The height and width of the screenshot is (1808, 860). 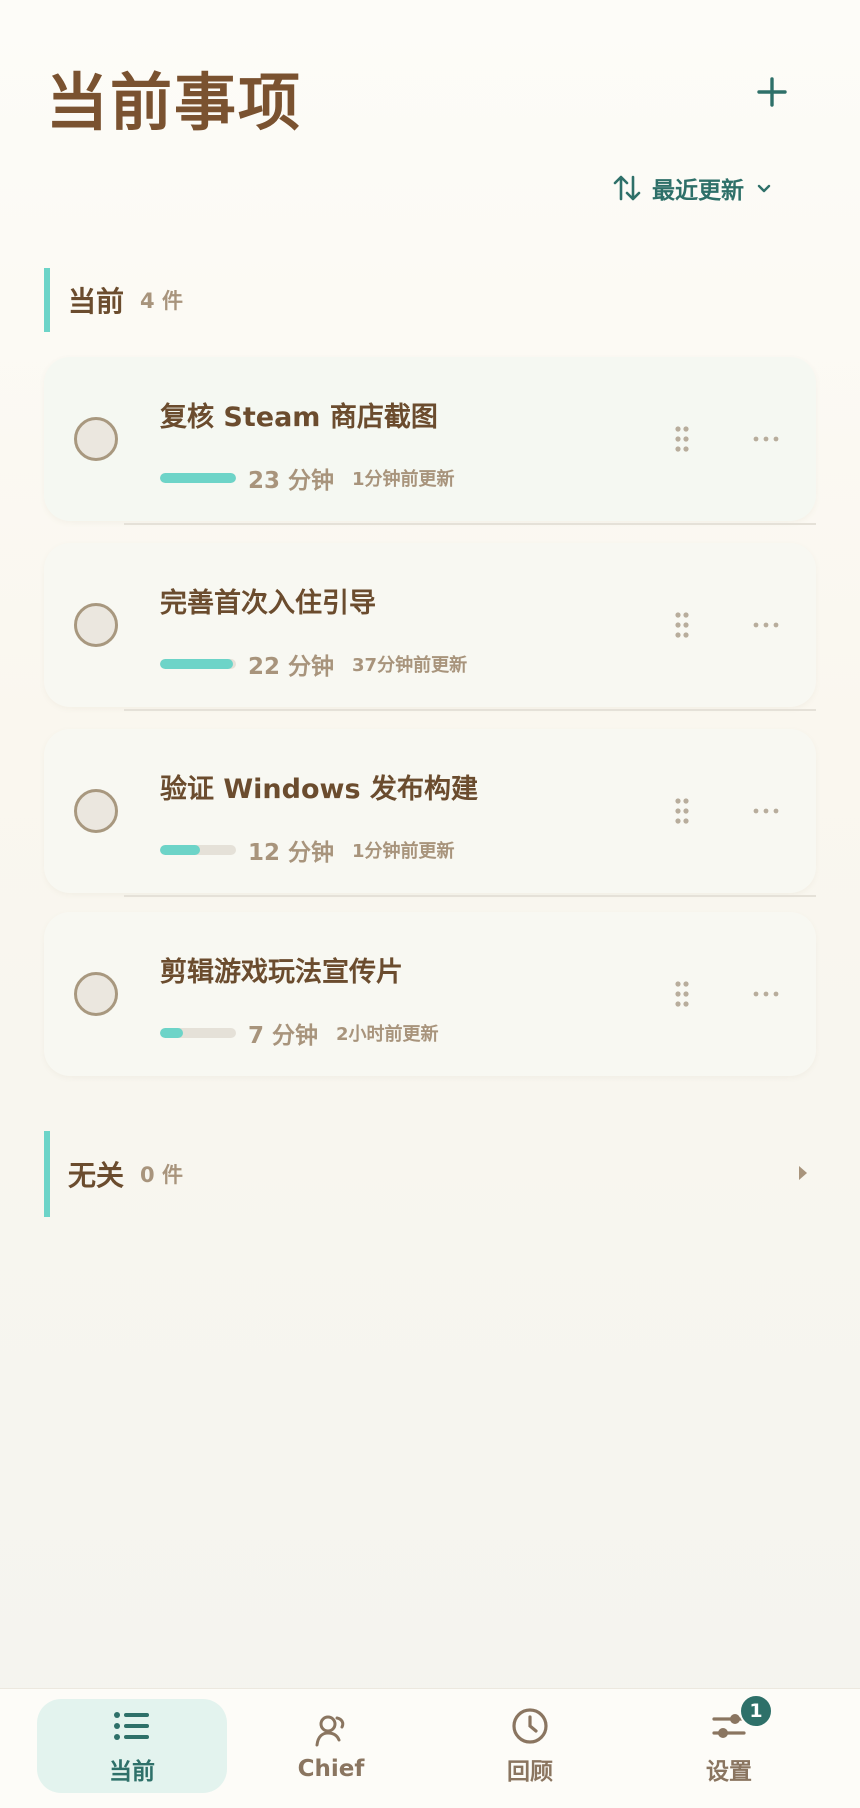 I want to click on tab-settings: 1 设置, so click(x=729, y=1743).